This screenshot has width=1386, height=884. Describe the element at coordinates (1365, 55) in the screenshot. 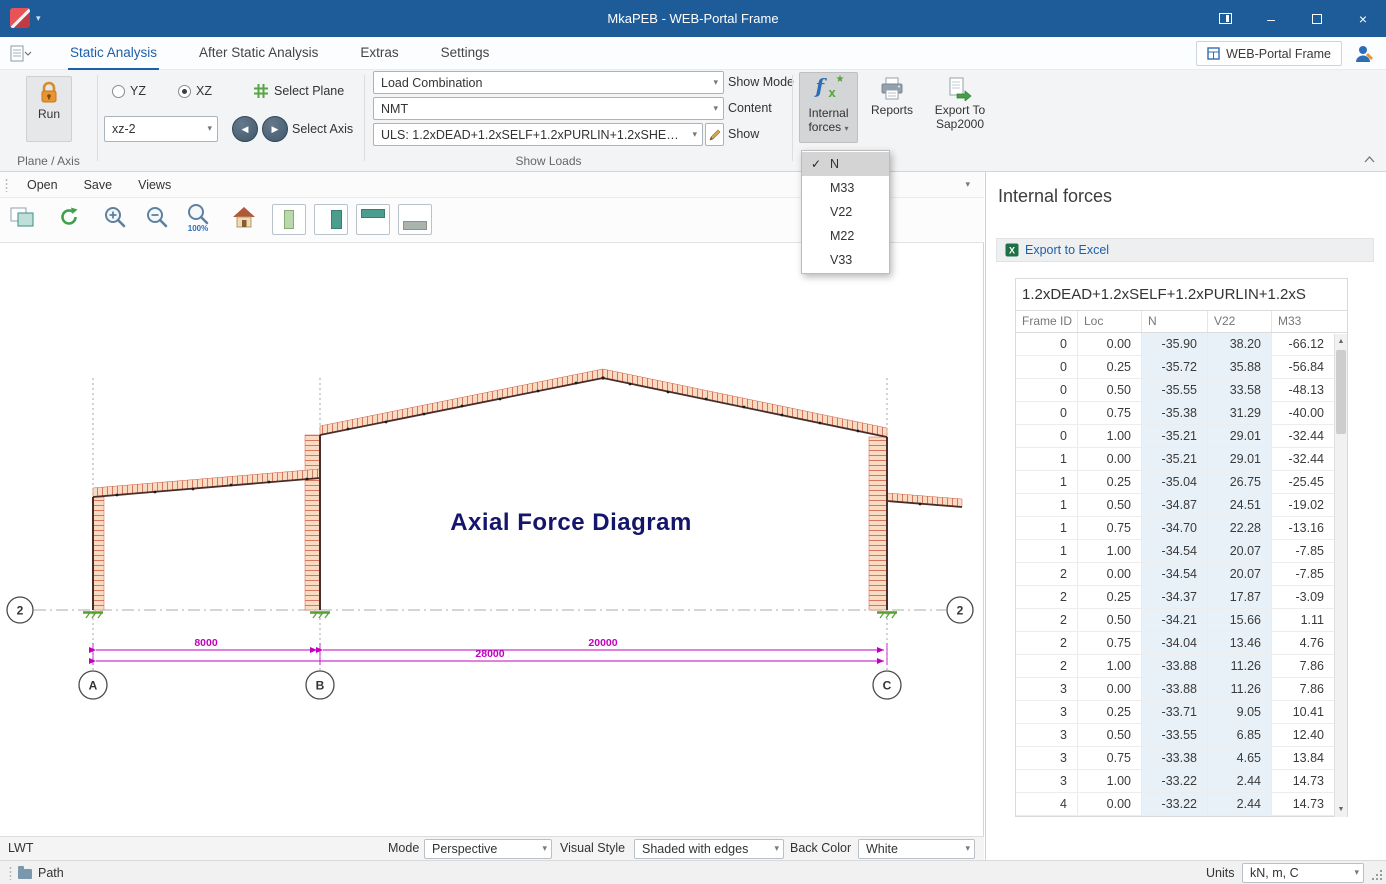

I see `user-profile-icon` at that location.